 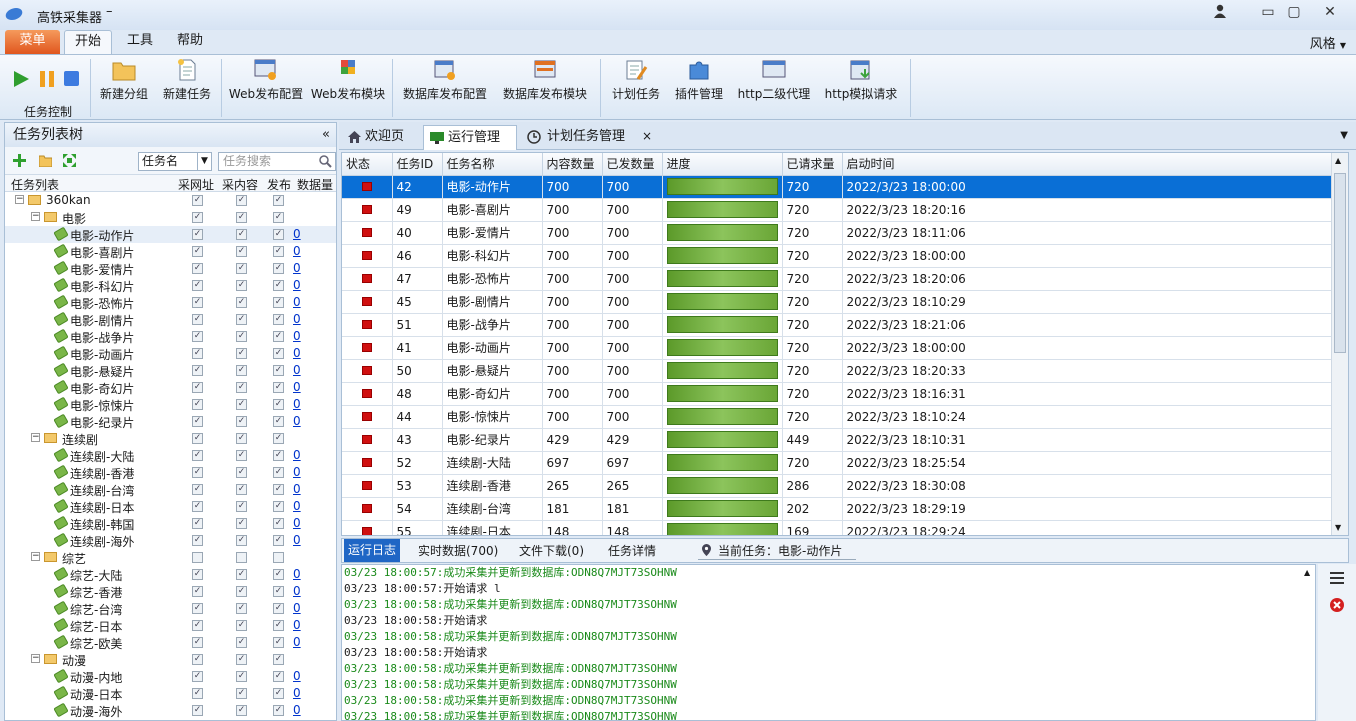 I want to click on tab-list-dropdown-icon: ▼, so click(x=1344, y=135).